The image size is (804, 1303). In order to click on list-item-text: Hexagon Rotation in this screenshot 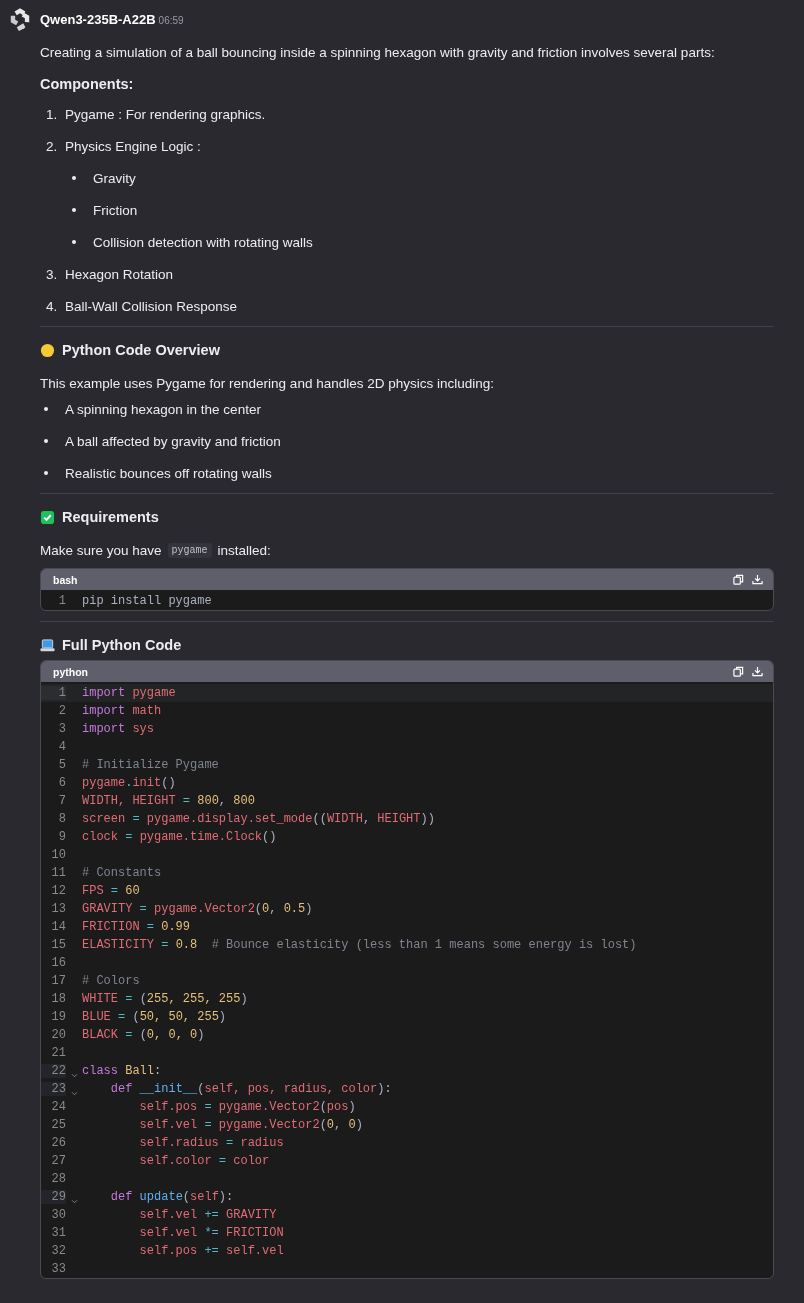, I will do `click(119, 274)`.